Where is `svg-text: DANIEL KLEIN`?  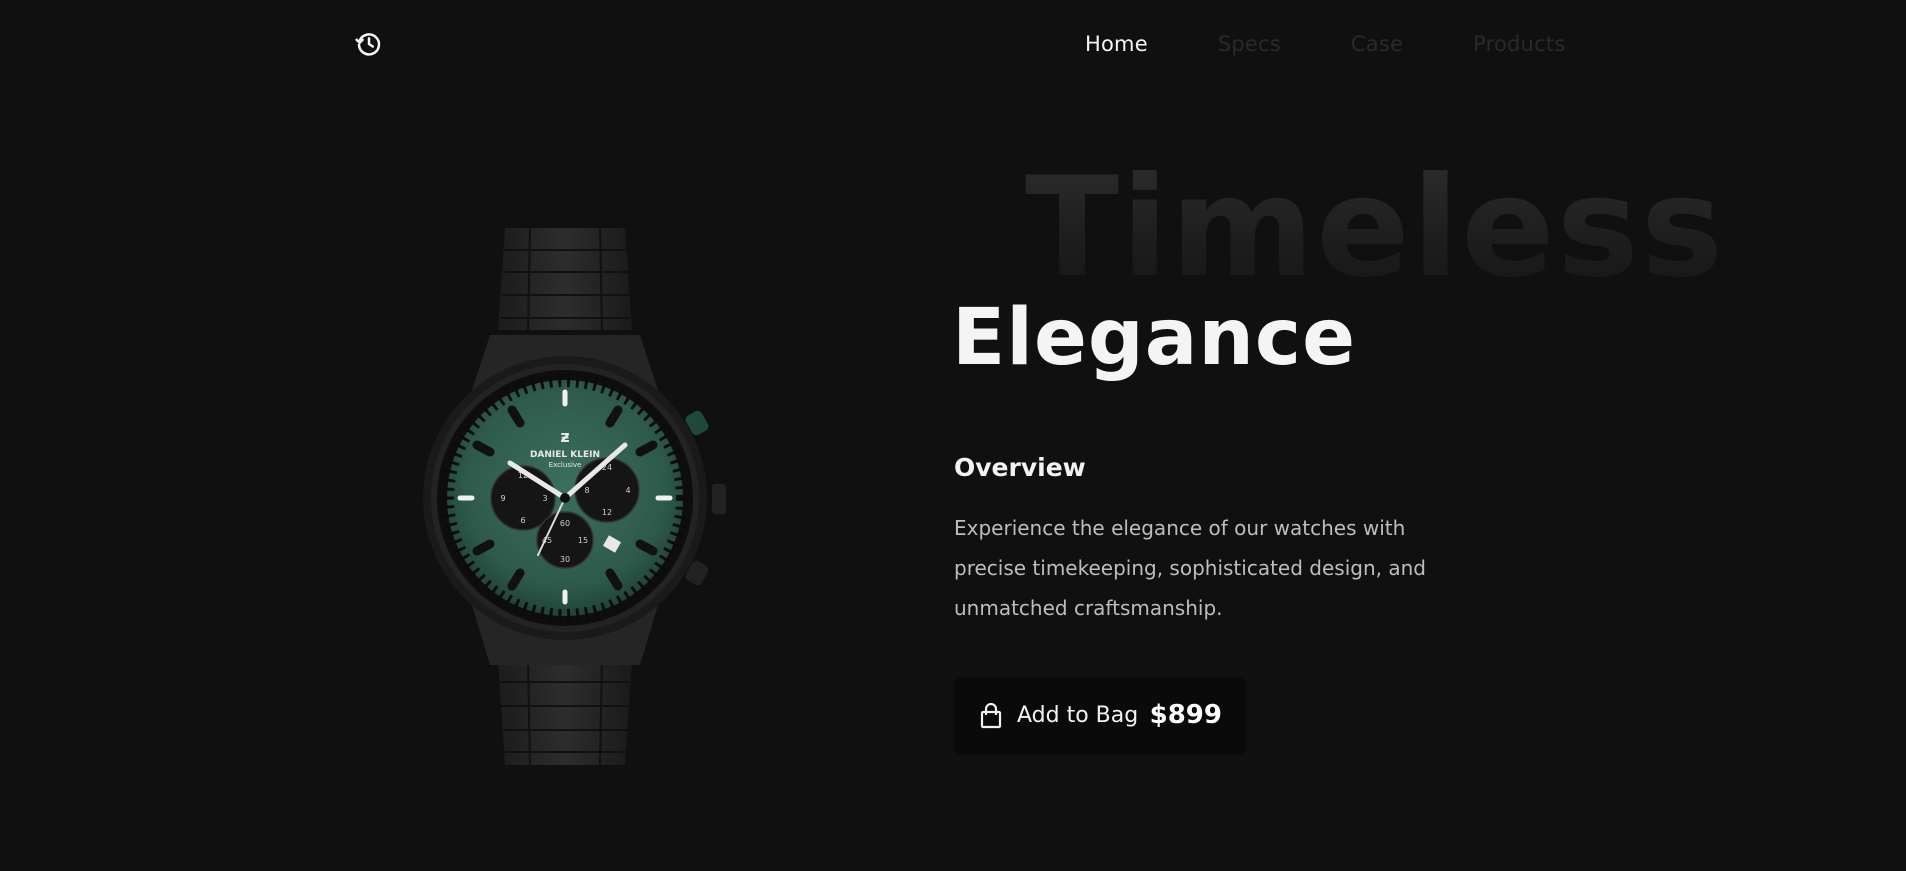 svg-text: DANIEL KLEIN is located at coordinates (565, 455).